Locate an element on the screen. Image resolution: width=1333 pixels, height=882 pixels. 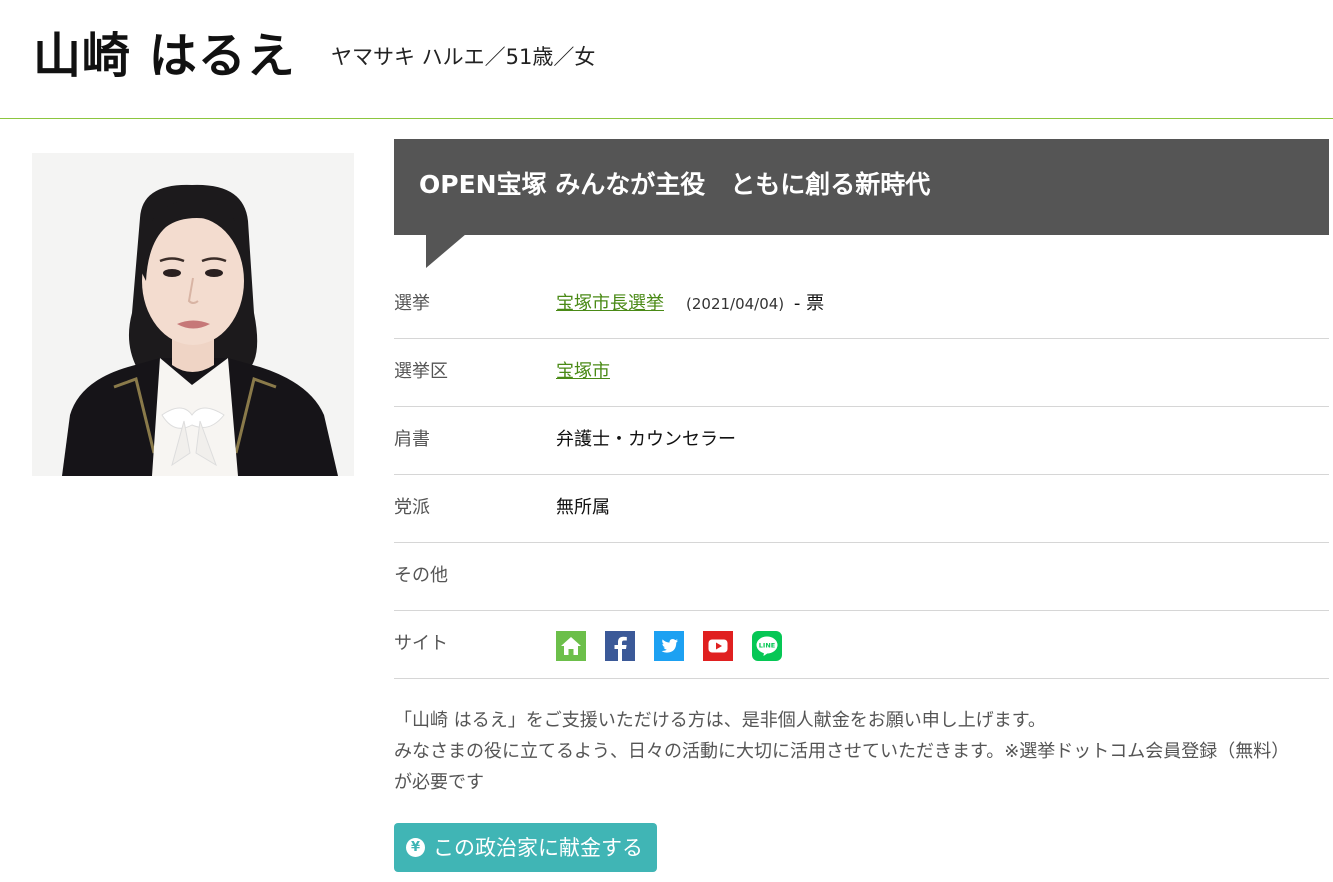
other-label: その他 is located at coordinates (421, 575).